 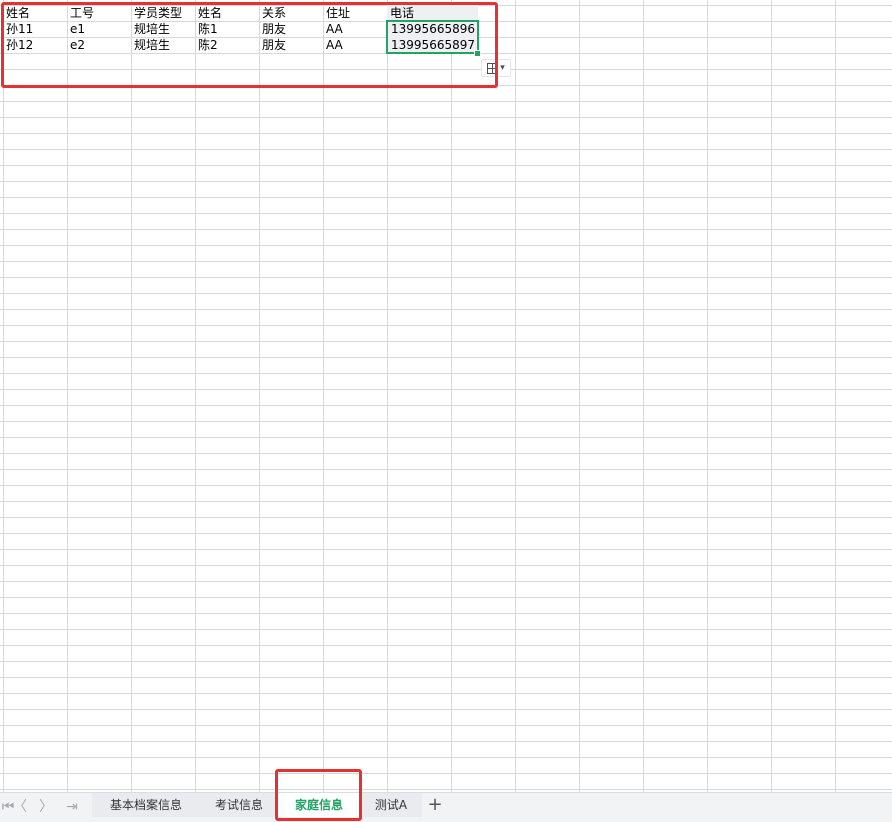 I want to click on prev-sheet-icon: 〈, so click(x=20, y=807).